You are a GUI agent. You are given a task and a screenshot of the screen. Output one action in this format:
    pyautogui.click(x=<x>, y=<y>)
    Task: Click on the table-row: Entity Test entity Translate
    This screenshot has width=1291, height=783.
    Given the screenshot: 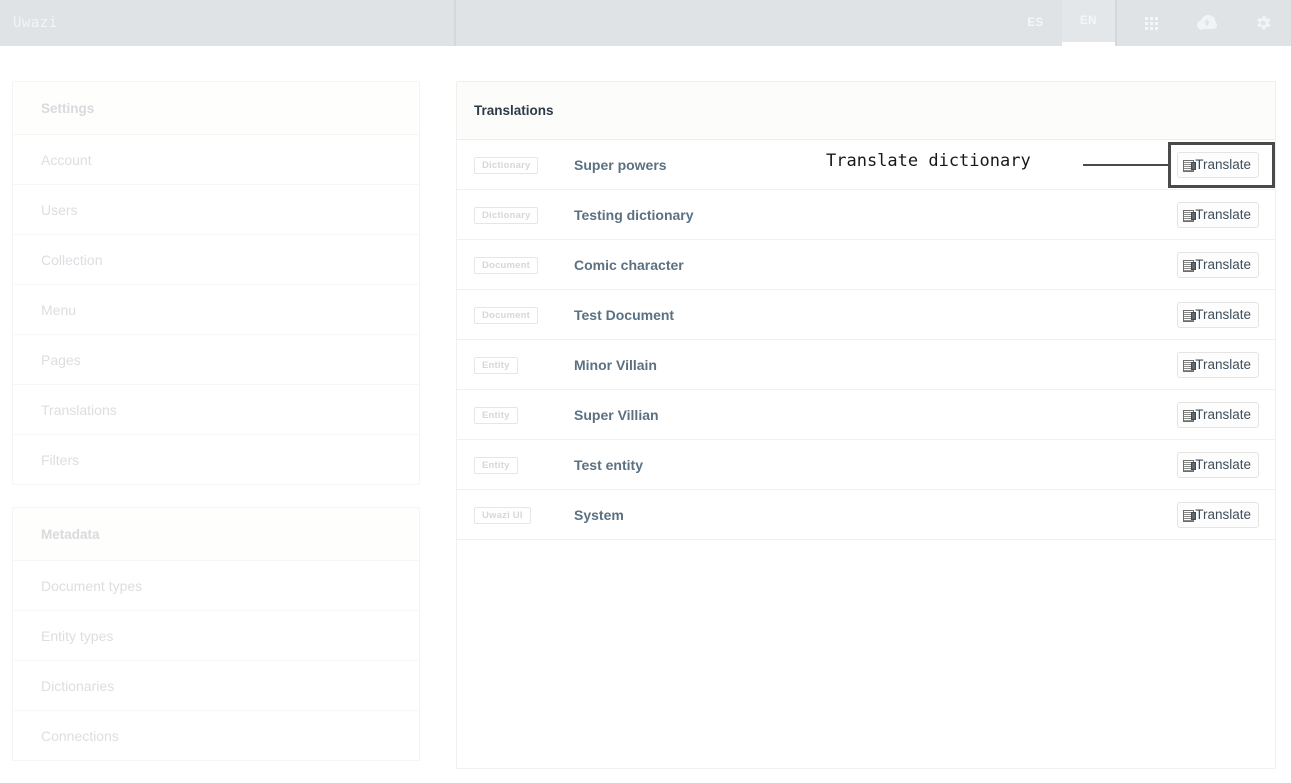 What is the action you would take?
    pyautogui.click(x=866, y=465)
    